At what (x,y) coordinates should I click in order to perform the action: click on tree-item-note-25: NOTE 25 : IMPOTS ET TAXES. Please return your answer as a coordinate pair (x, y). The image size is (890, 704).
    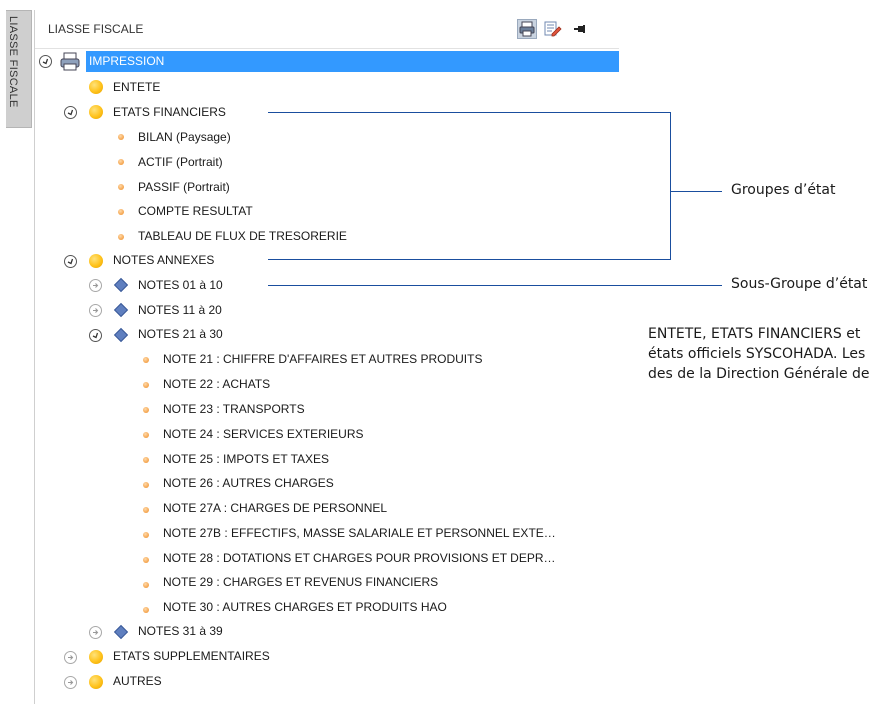
    Looking at the image, I should click on (246, 459).